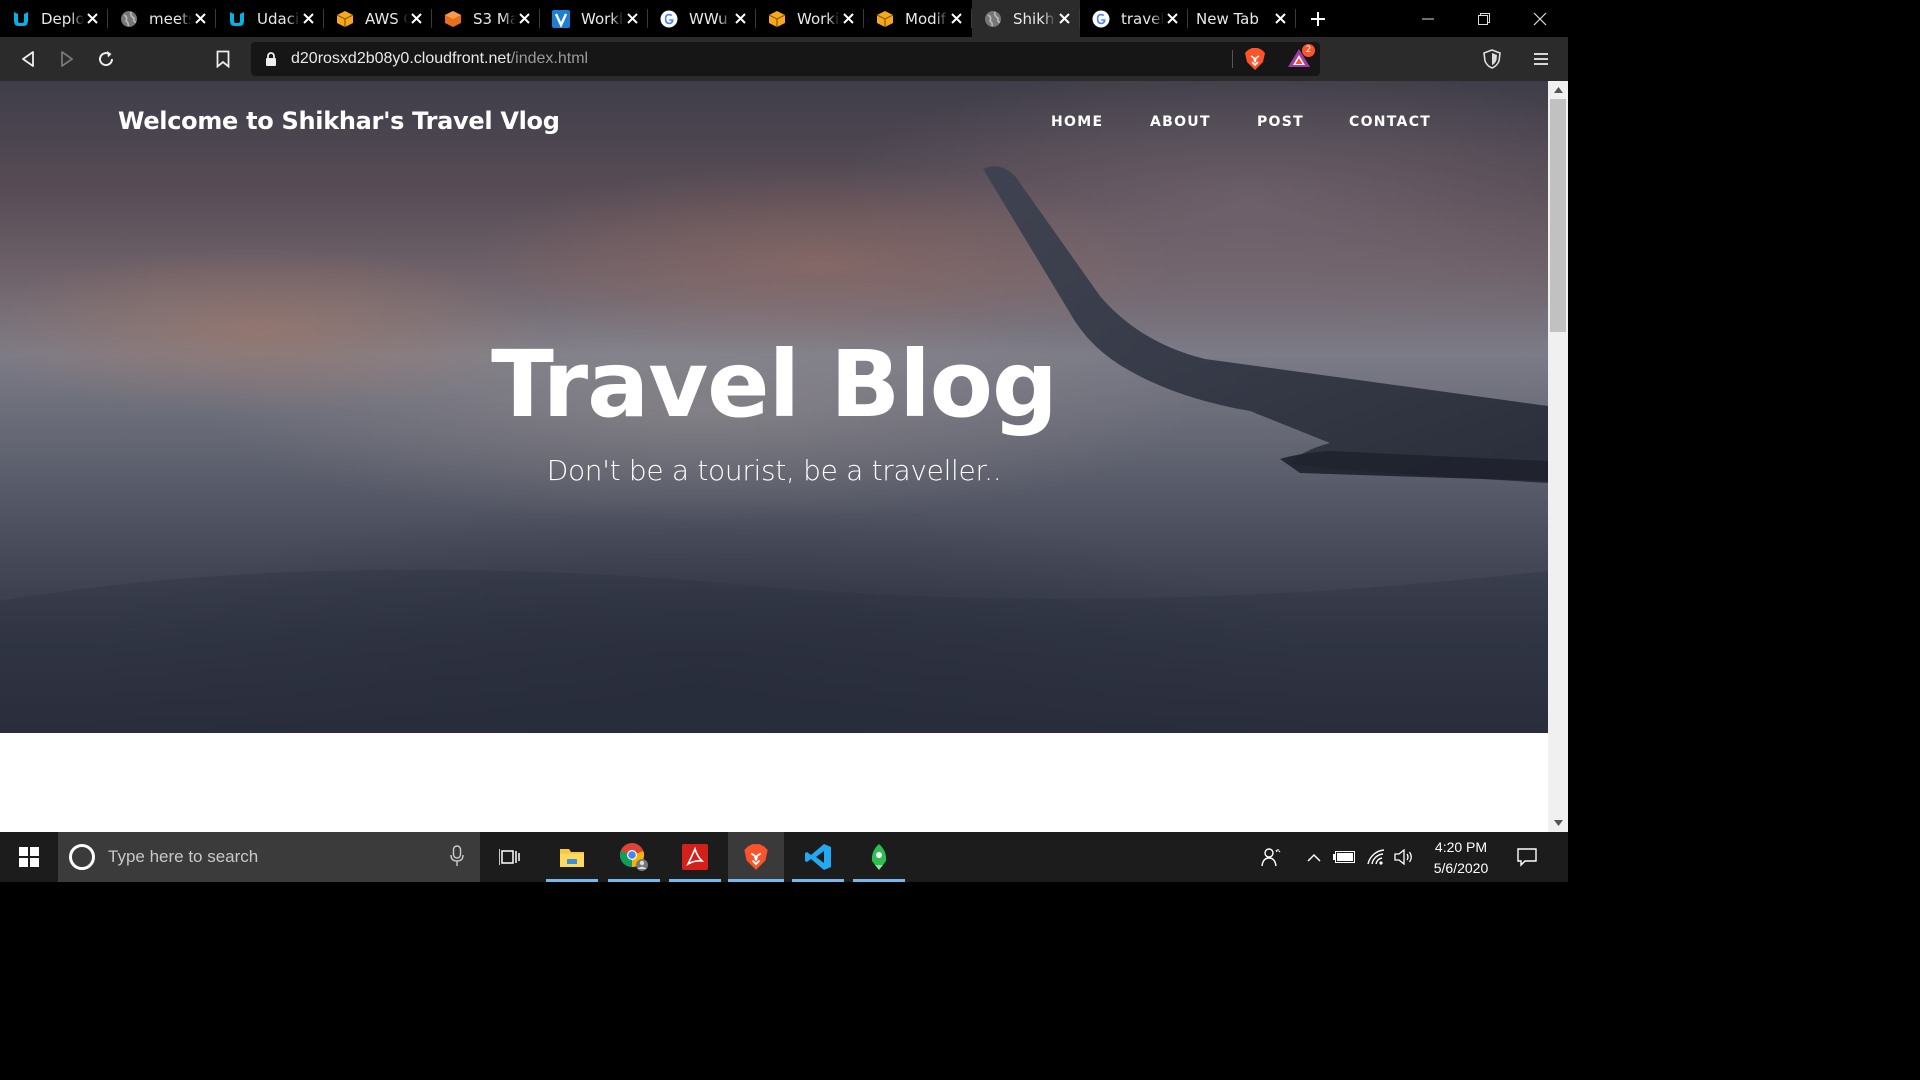 Image resolution: width=1920 pixels, height=1080 pixels. I want to click on people-button, so click(1271, 857).